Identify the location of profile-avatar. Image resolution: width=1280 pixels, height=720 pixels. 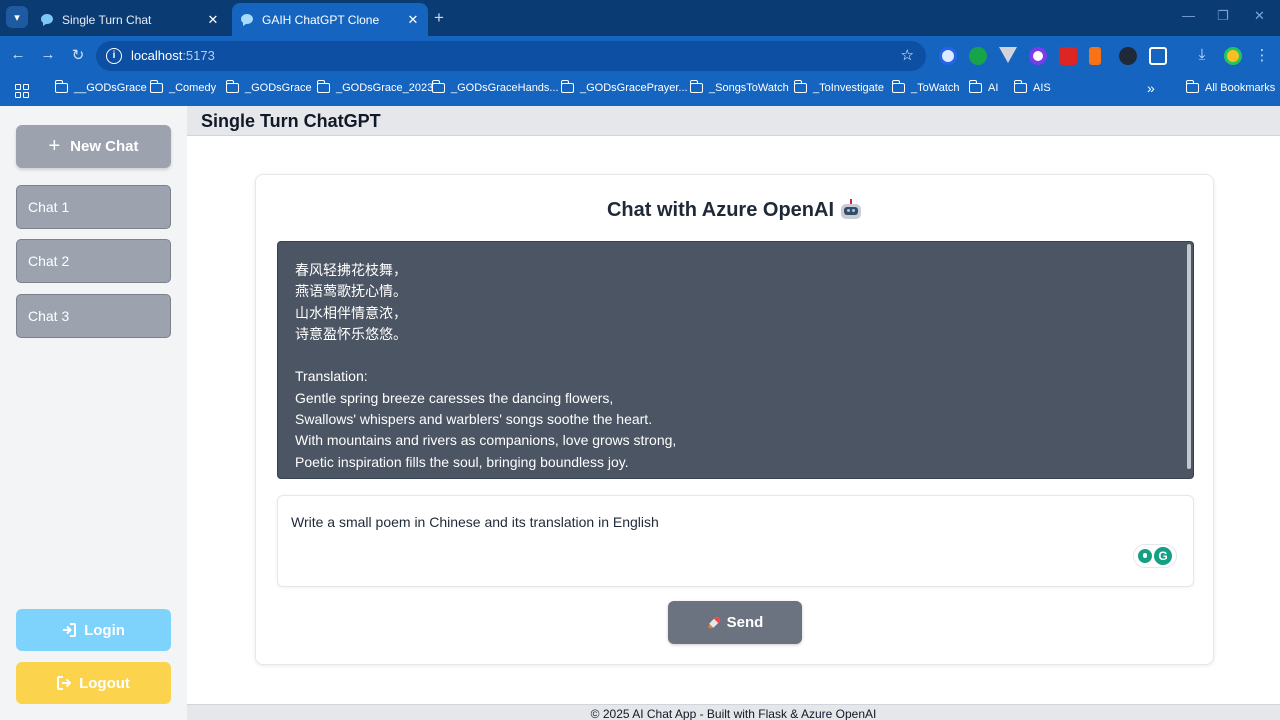
(1233, 56).